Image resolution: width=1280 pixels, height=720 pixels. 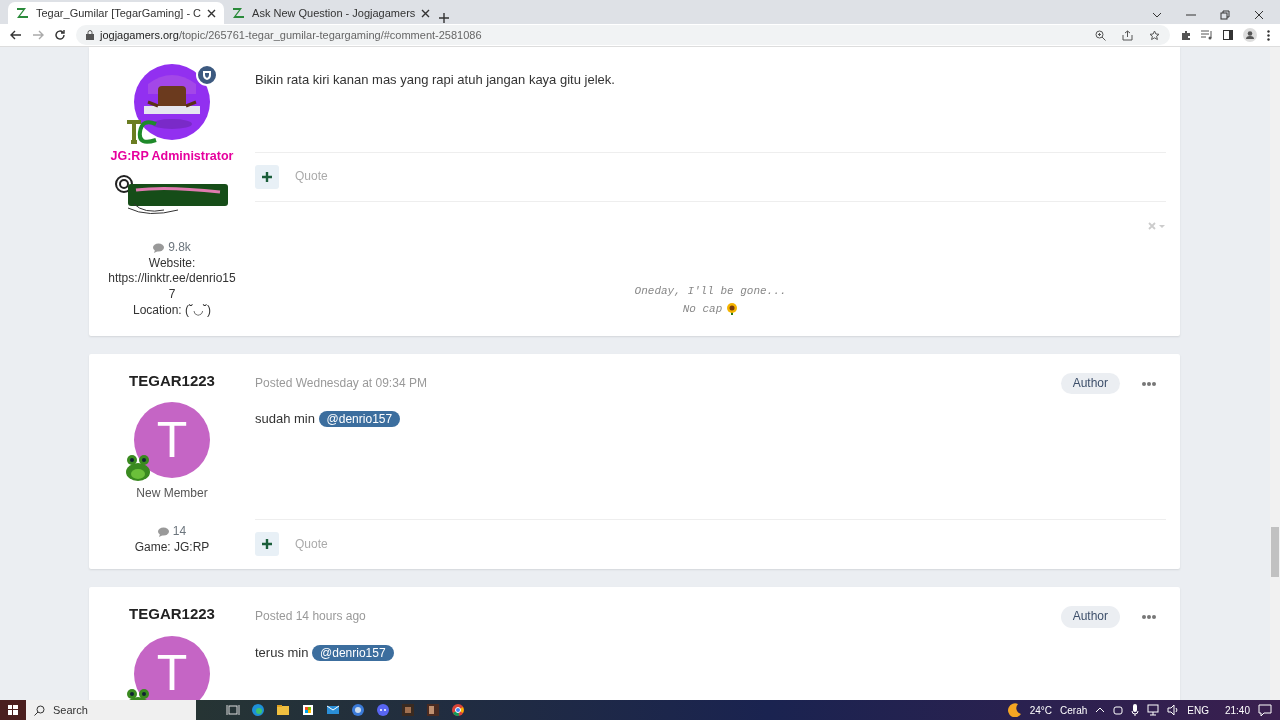 I want to click on language-indicator: ENG, so click(x=1198, y=710).